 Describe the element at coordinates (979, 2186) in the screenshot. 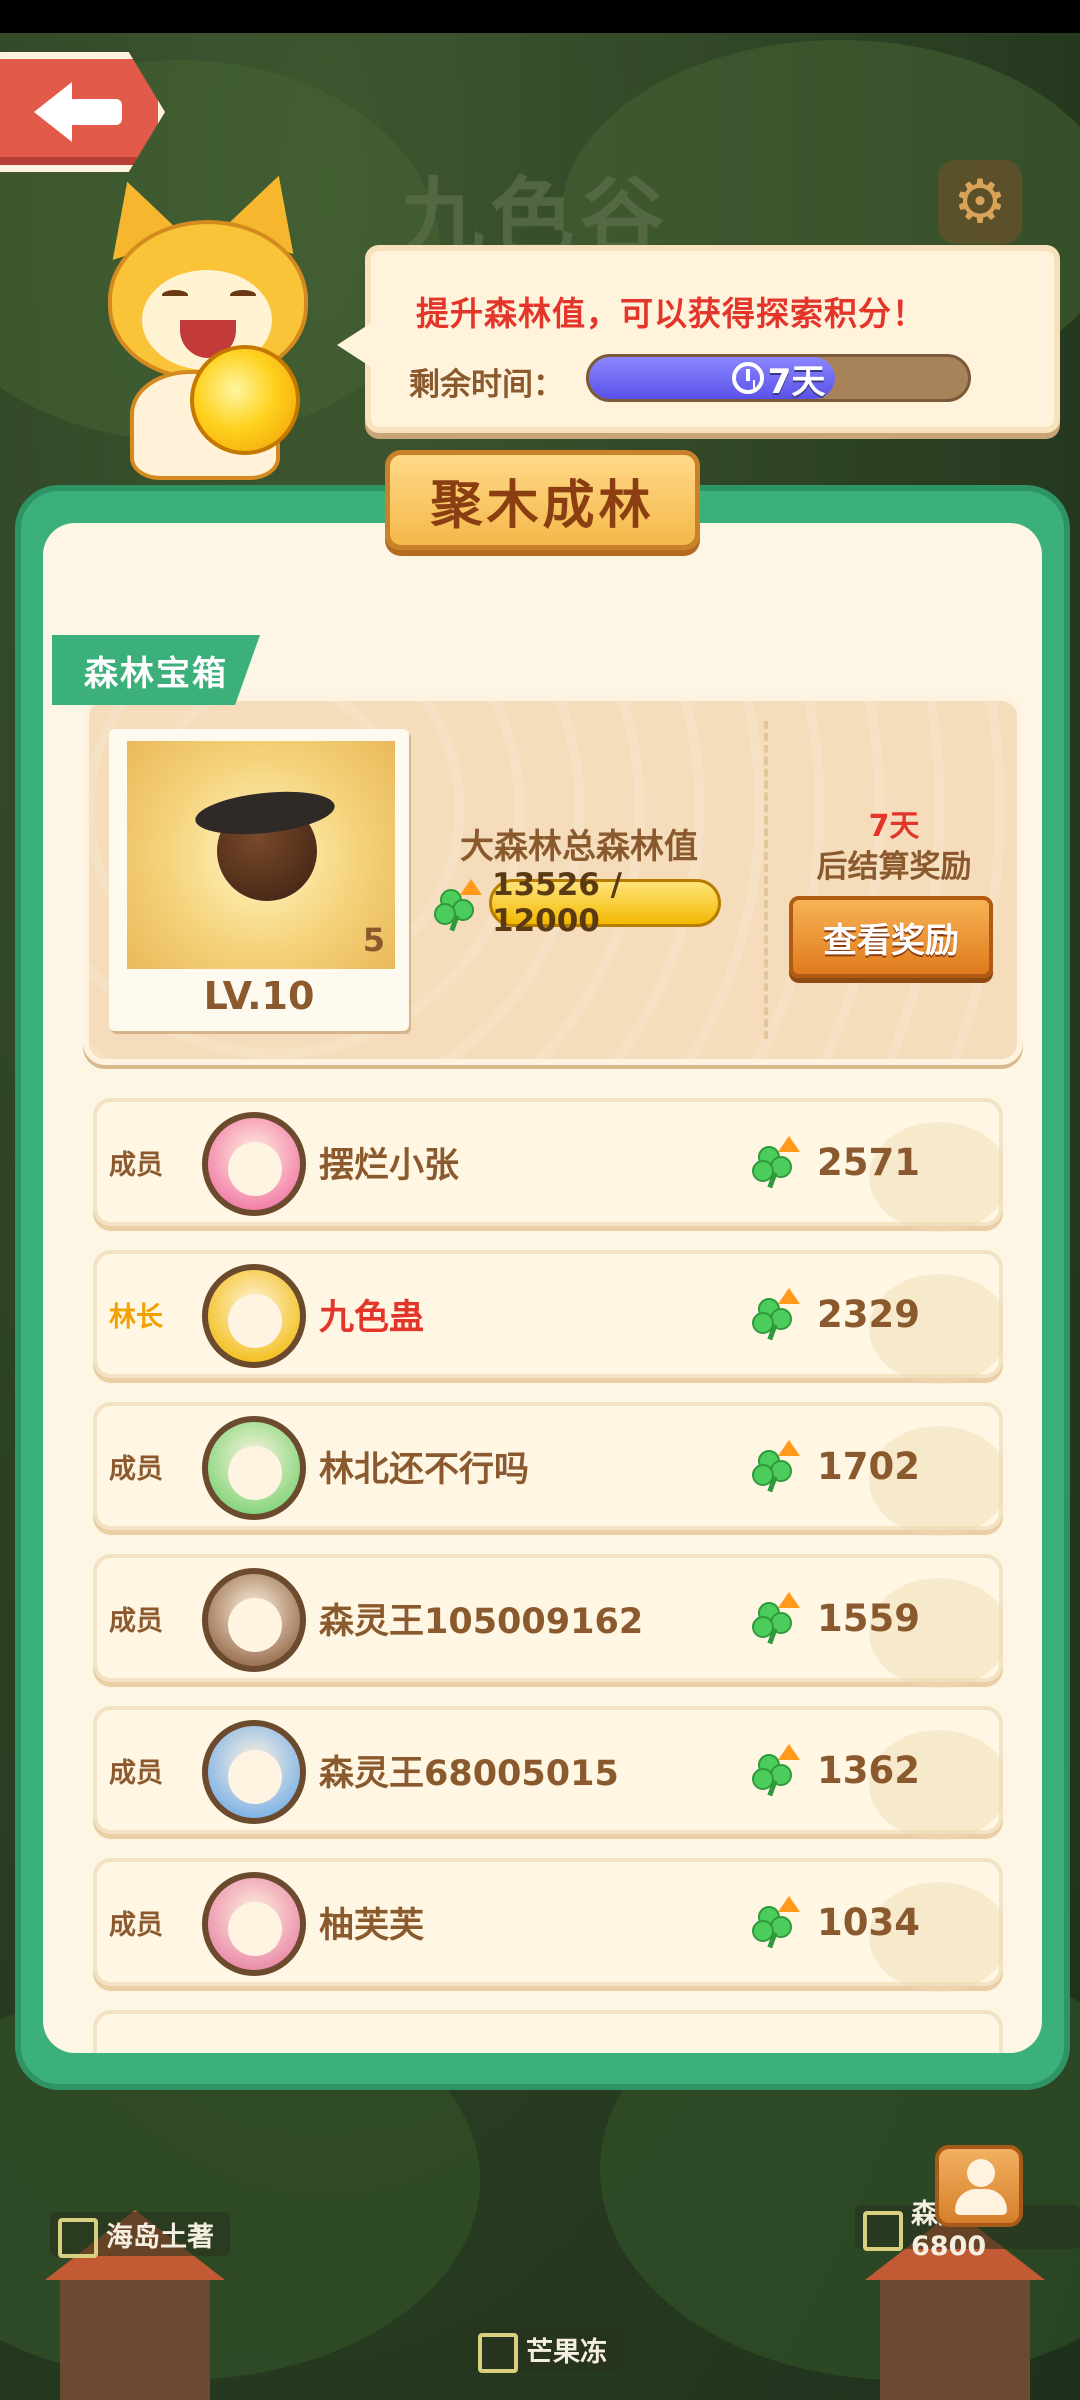

I see `profile-avatar-icon` at that location.